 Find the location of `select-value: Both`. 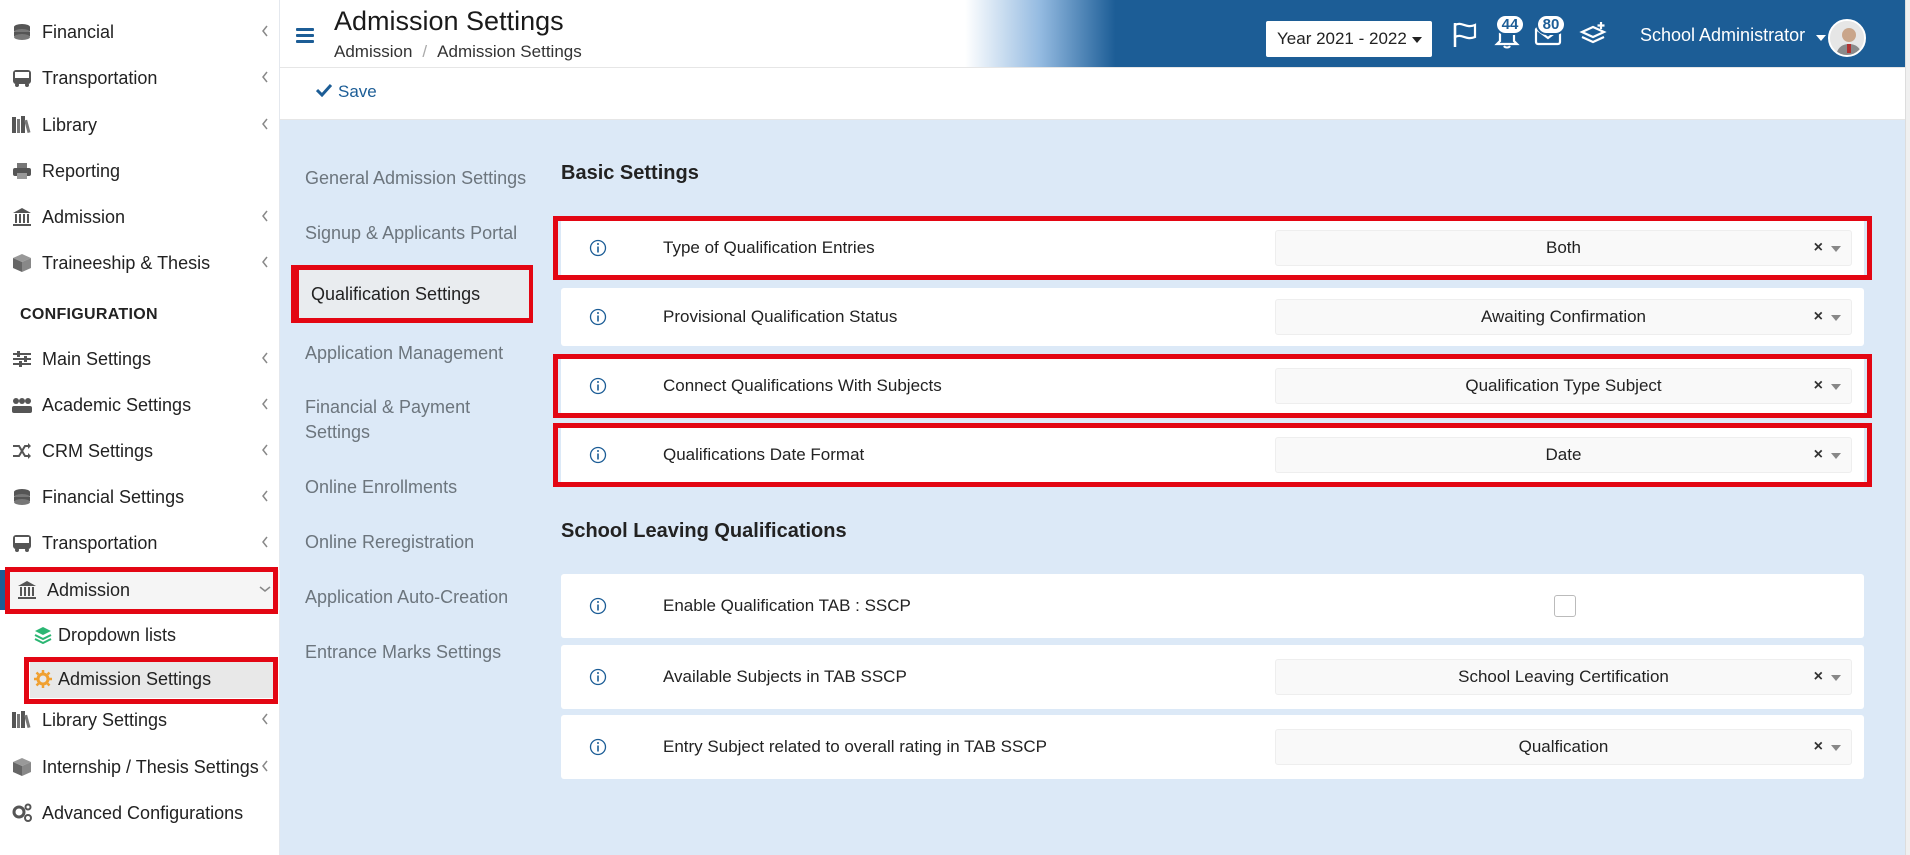

select-value: Both is located at coordinates (1563, 247).